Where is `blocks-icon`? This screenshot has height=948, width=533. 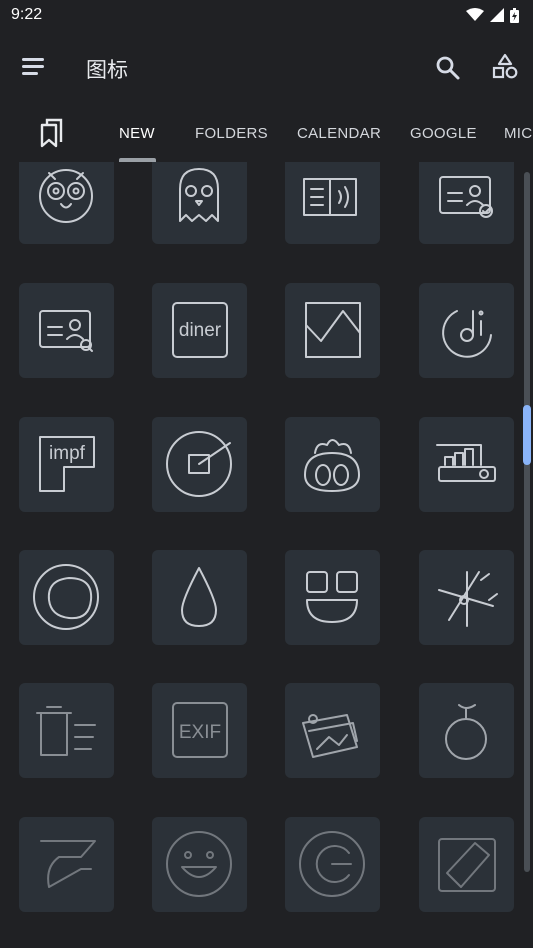 blocks-icon is located at coordinates (332, 597).